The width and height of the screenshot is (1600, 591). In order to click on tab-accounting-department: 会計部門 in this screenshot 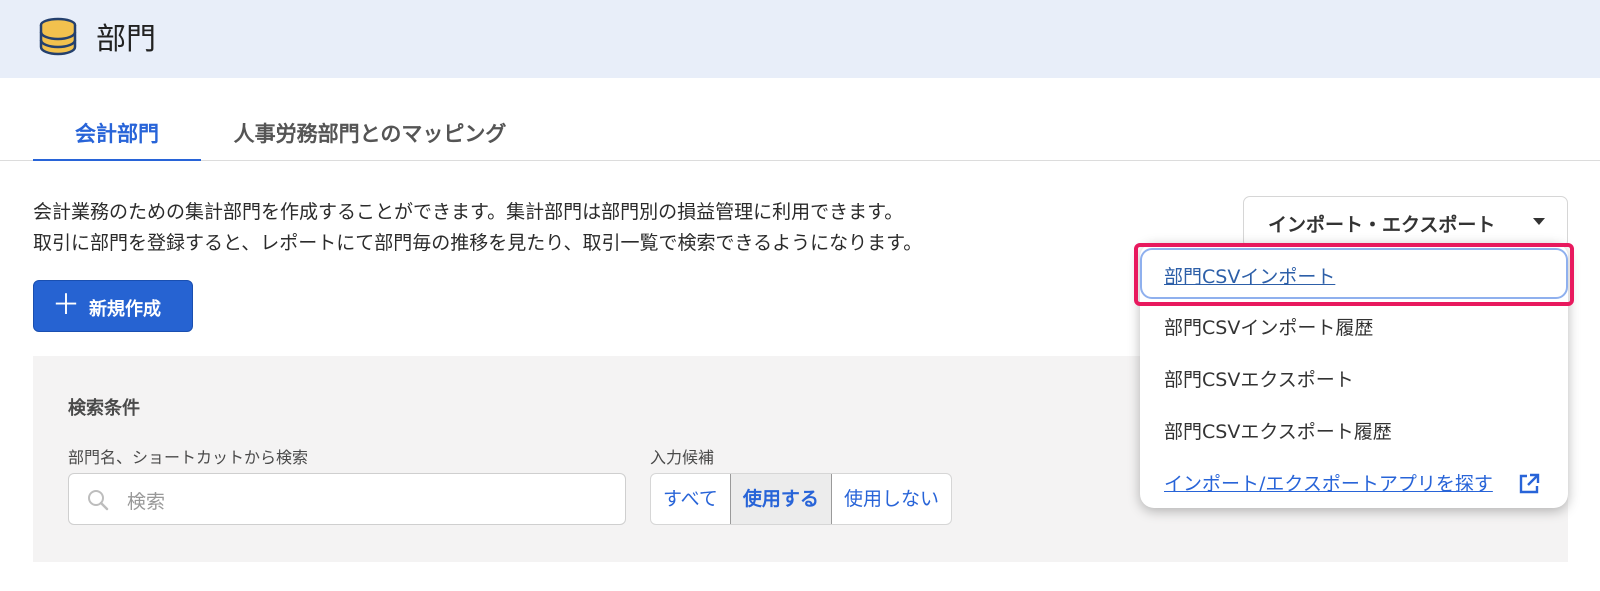, I will do `click(117, 139)`.